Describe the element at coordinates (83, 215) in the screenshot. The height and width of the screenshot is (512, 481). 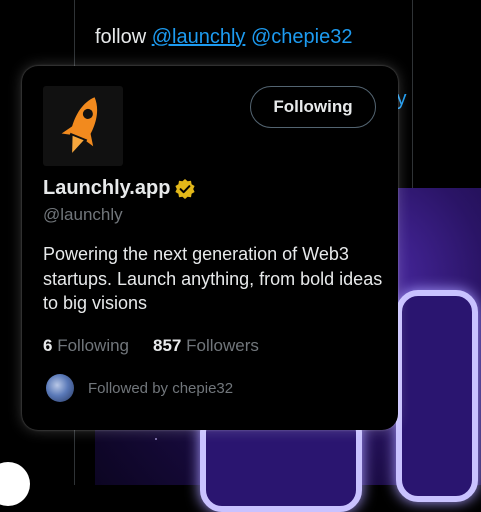
I see `profile-handle: @launchly` at that location.